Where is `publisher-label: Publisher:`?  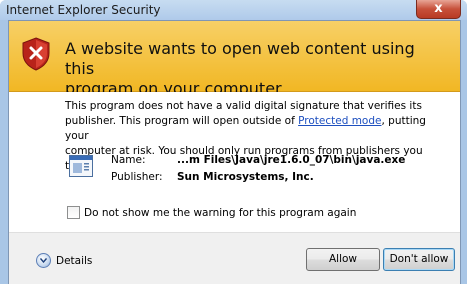 publisher-label: Publisher: is located at coordinates (137, 177).